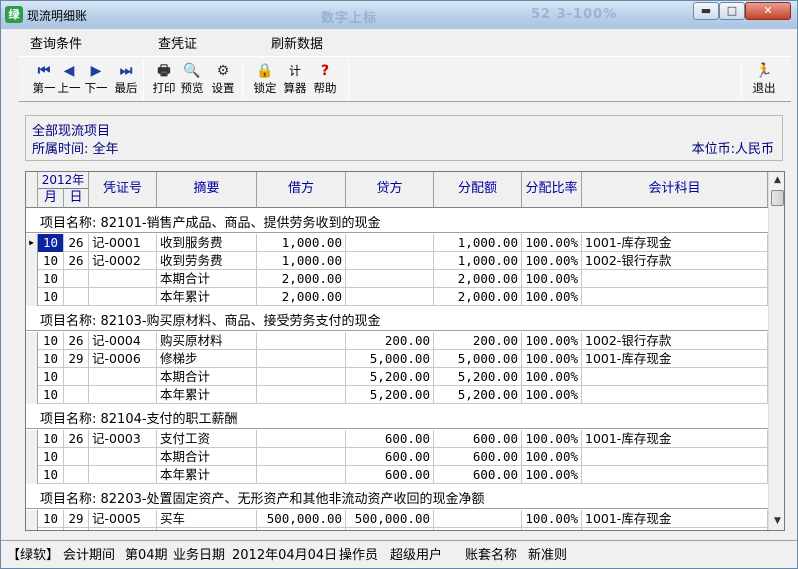  I want to click on group-header-row: 项目名称: 82101-销售产成品、商品、提供劳务收到的现金, so click(397, 221).